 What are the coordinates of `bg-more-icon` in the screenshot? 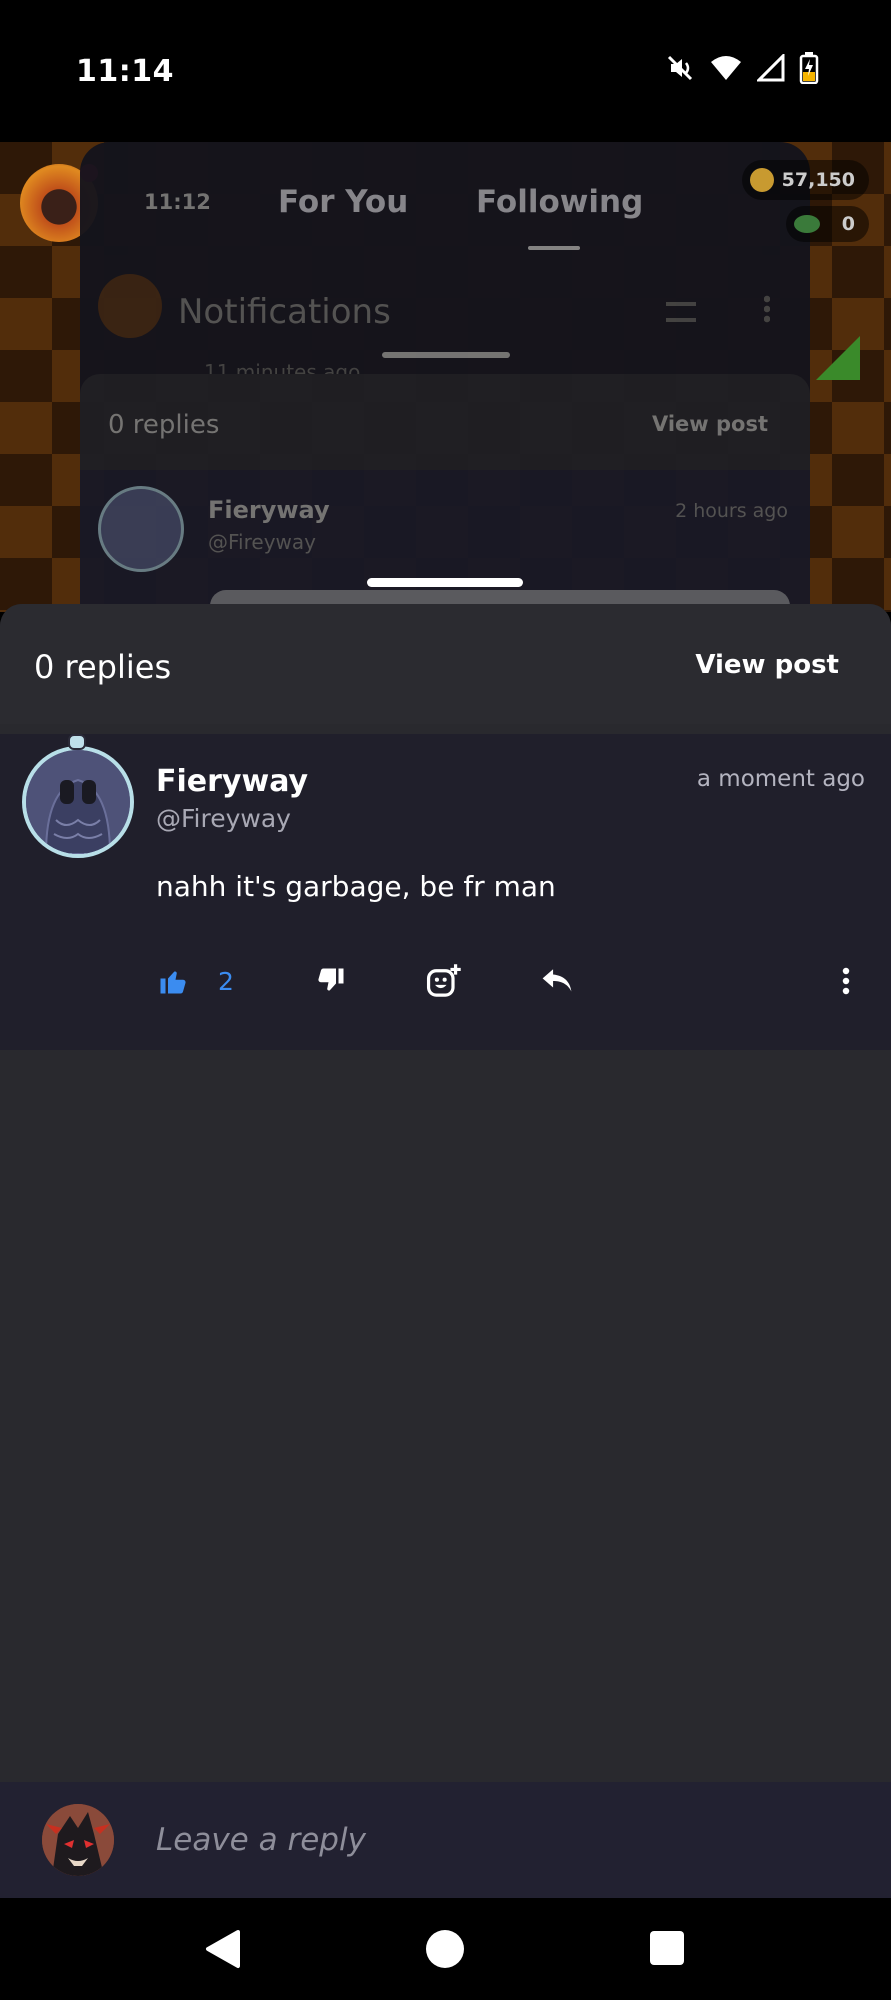 It's located at (767, 309).